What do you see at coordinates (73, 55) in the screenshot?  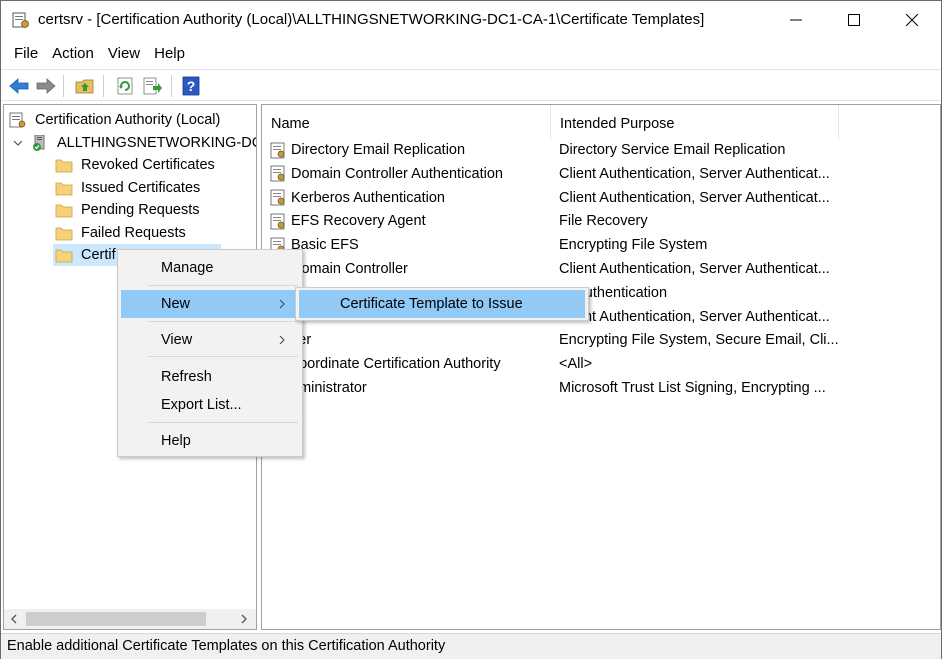 I see `menu-action: Action` at bounding box center [73, 55].